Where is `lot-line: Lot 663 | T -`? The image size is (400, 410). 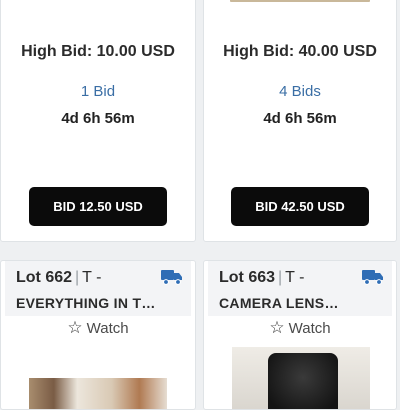 lot-line: Lot 663 | T - is located at coordinates (261, 278).